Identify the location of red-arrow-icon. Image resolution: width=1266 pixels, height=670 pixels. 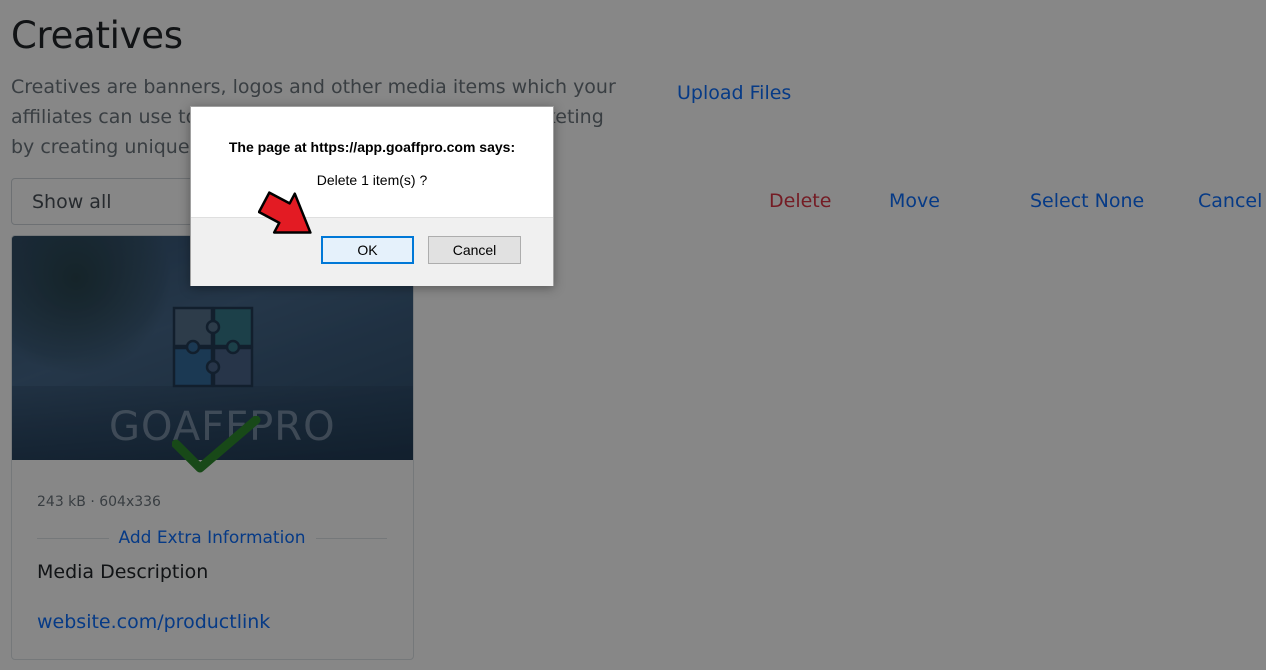
(285, 212).